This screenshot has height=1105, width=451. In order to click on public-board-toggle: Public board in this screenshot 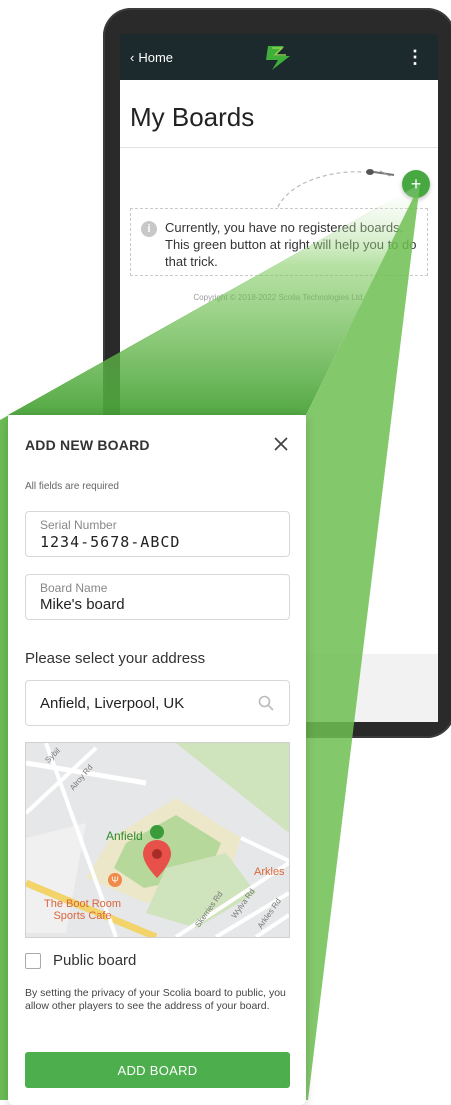, I will do `click(80, 960)`.